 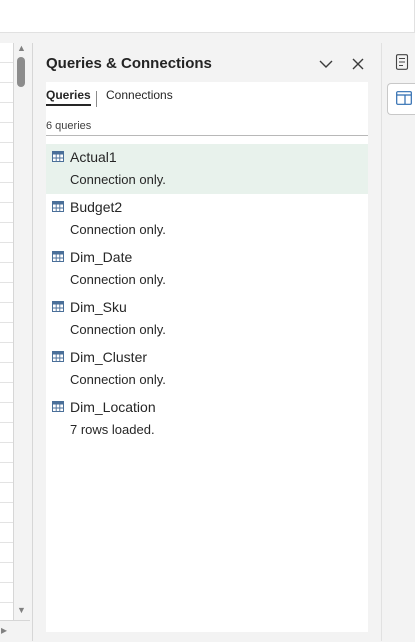 What do you see at coordinates (21, 72) in the screenshot?
I see `scroll-thumb` at bounding box center [21, 72].